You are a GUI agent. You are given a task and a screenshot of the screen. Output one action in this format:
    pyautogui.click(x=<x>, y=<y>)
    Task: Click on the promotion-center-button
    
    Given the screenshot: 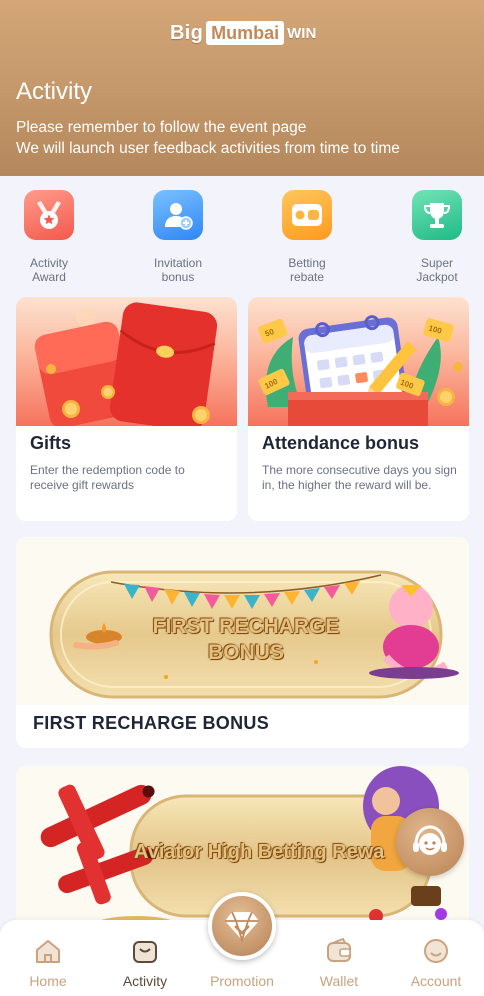 What is the action you would take?
    pyautogui.click(x=242, y=926)
    